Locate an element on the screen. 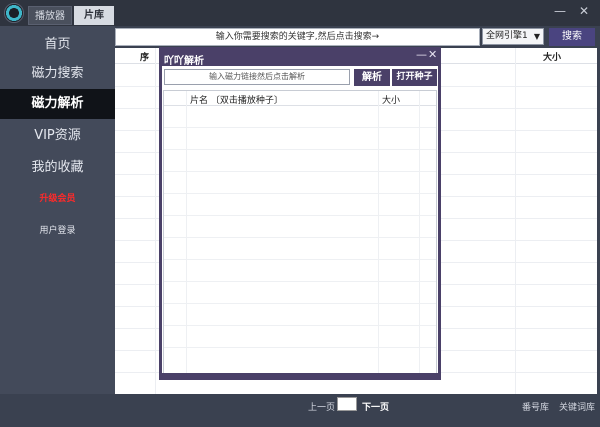  window-minimize-icon: — is located at coordinates (560, 11).